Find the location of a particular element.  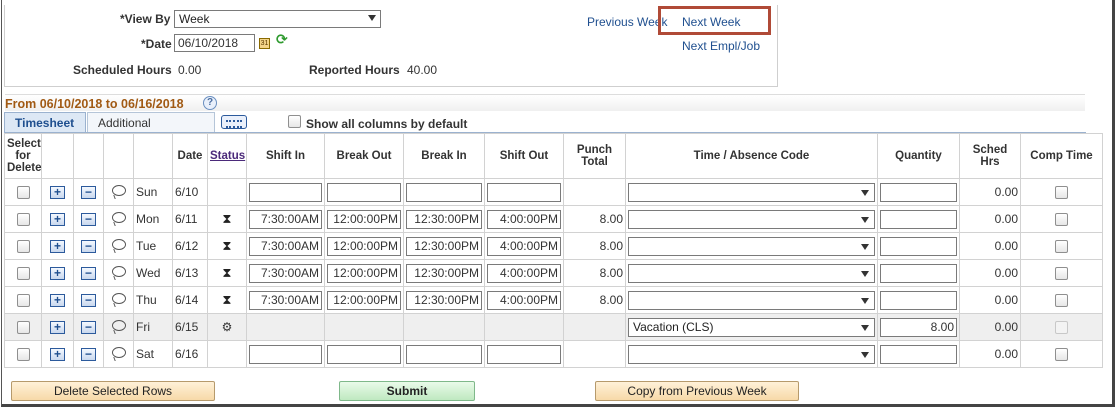

shift-in-cell: 7:30:00AM is located at coordinates (285, 246).